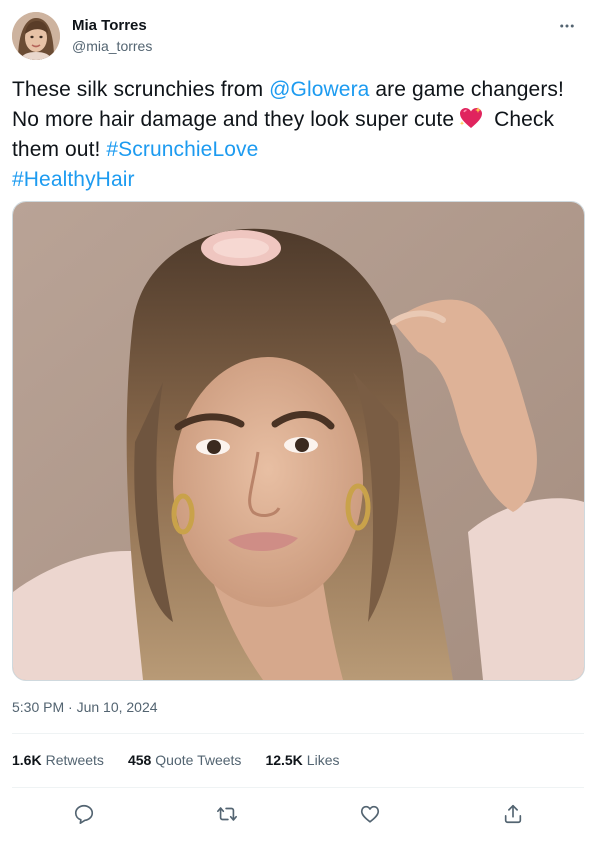  I want to click on avatar-image, so click(36, 36).